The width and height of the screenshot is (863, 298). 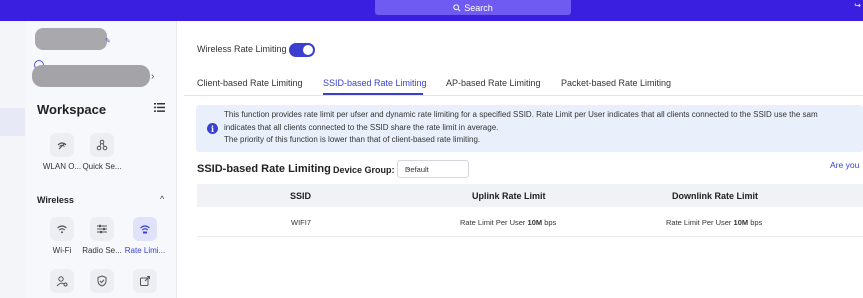 What do you see at coordinates (375, 83) in the screenshot?
I see `tab-ssid-based: SSID-based Rate Limiting` at bounding box center [375, 83].